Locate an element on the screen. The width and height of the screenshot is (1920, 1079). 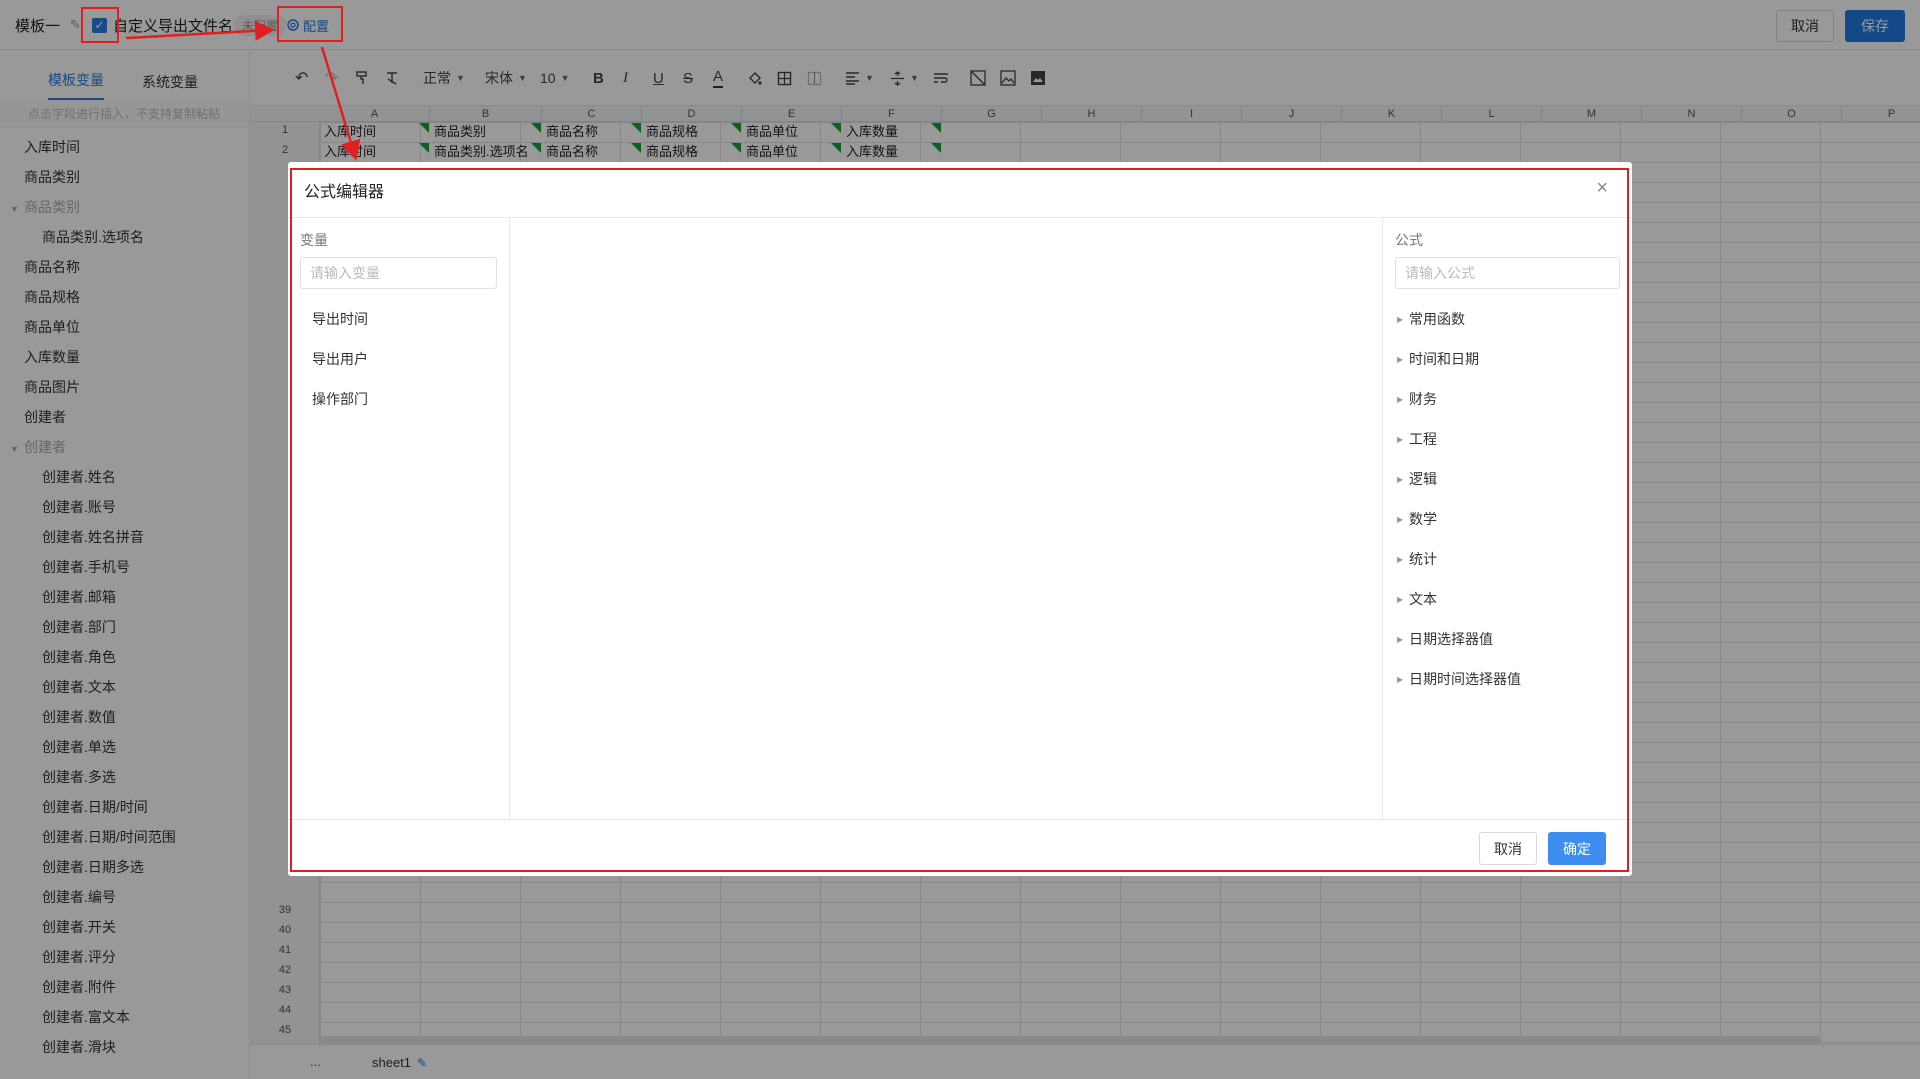
annotation-box-config is located at coordinates (310, 24).